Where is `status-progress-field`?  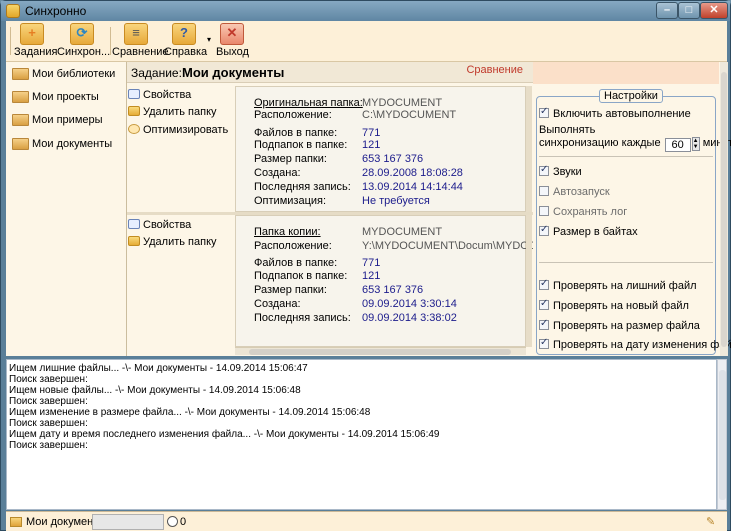
status-progress-field is located at coordinates (128, 522).